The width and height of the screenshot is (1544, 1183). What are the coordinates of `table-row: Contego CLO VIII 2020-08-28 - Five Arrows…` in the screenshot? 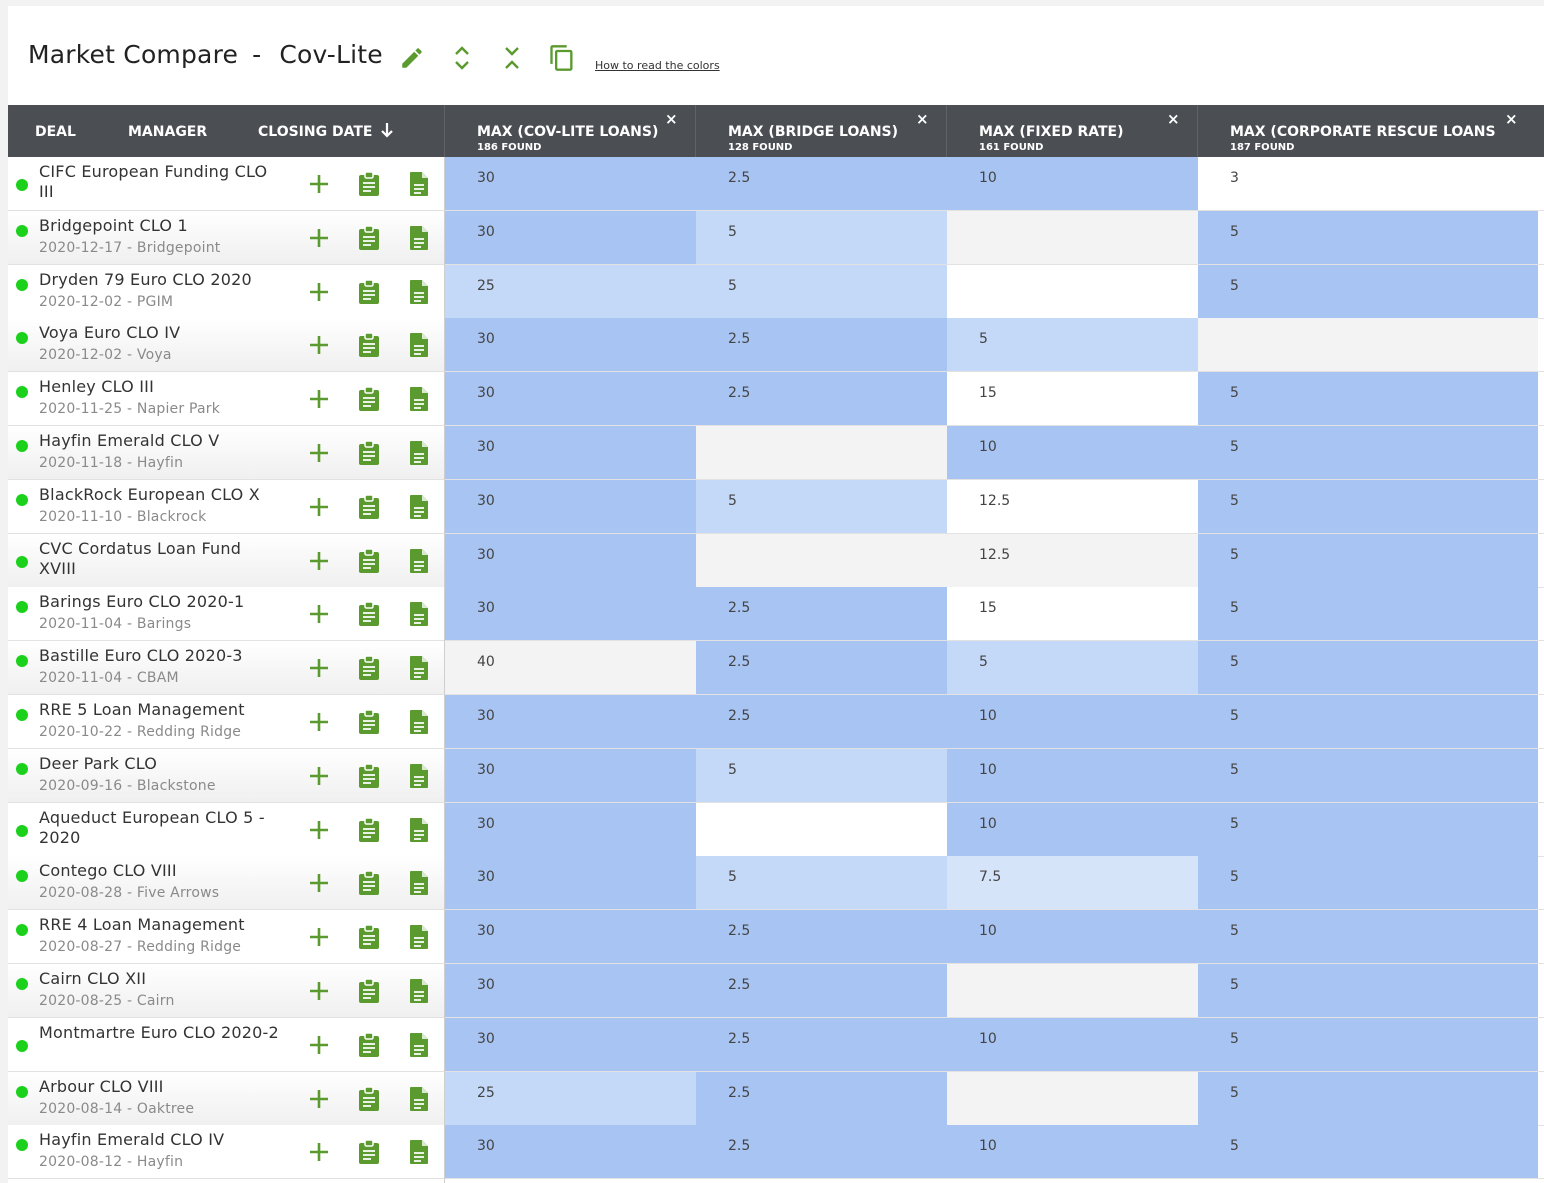 It's located at (776, 883).